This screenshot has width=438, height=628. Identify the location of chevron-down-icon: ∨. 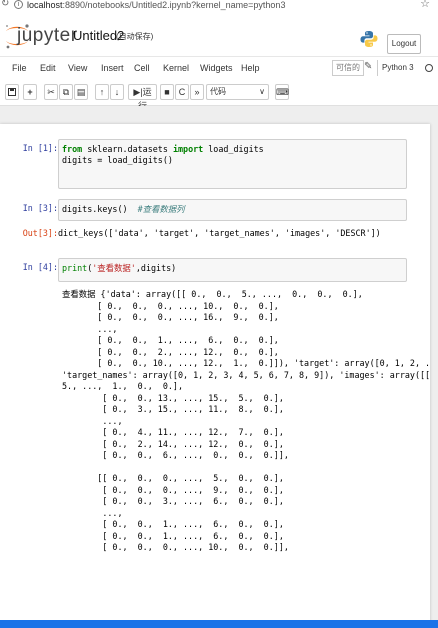
(262, 91).